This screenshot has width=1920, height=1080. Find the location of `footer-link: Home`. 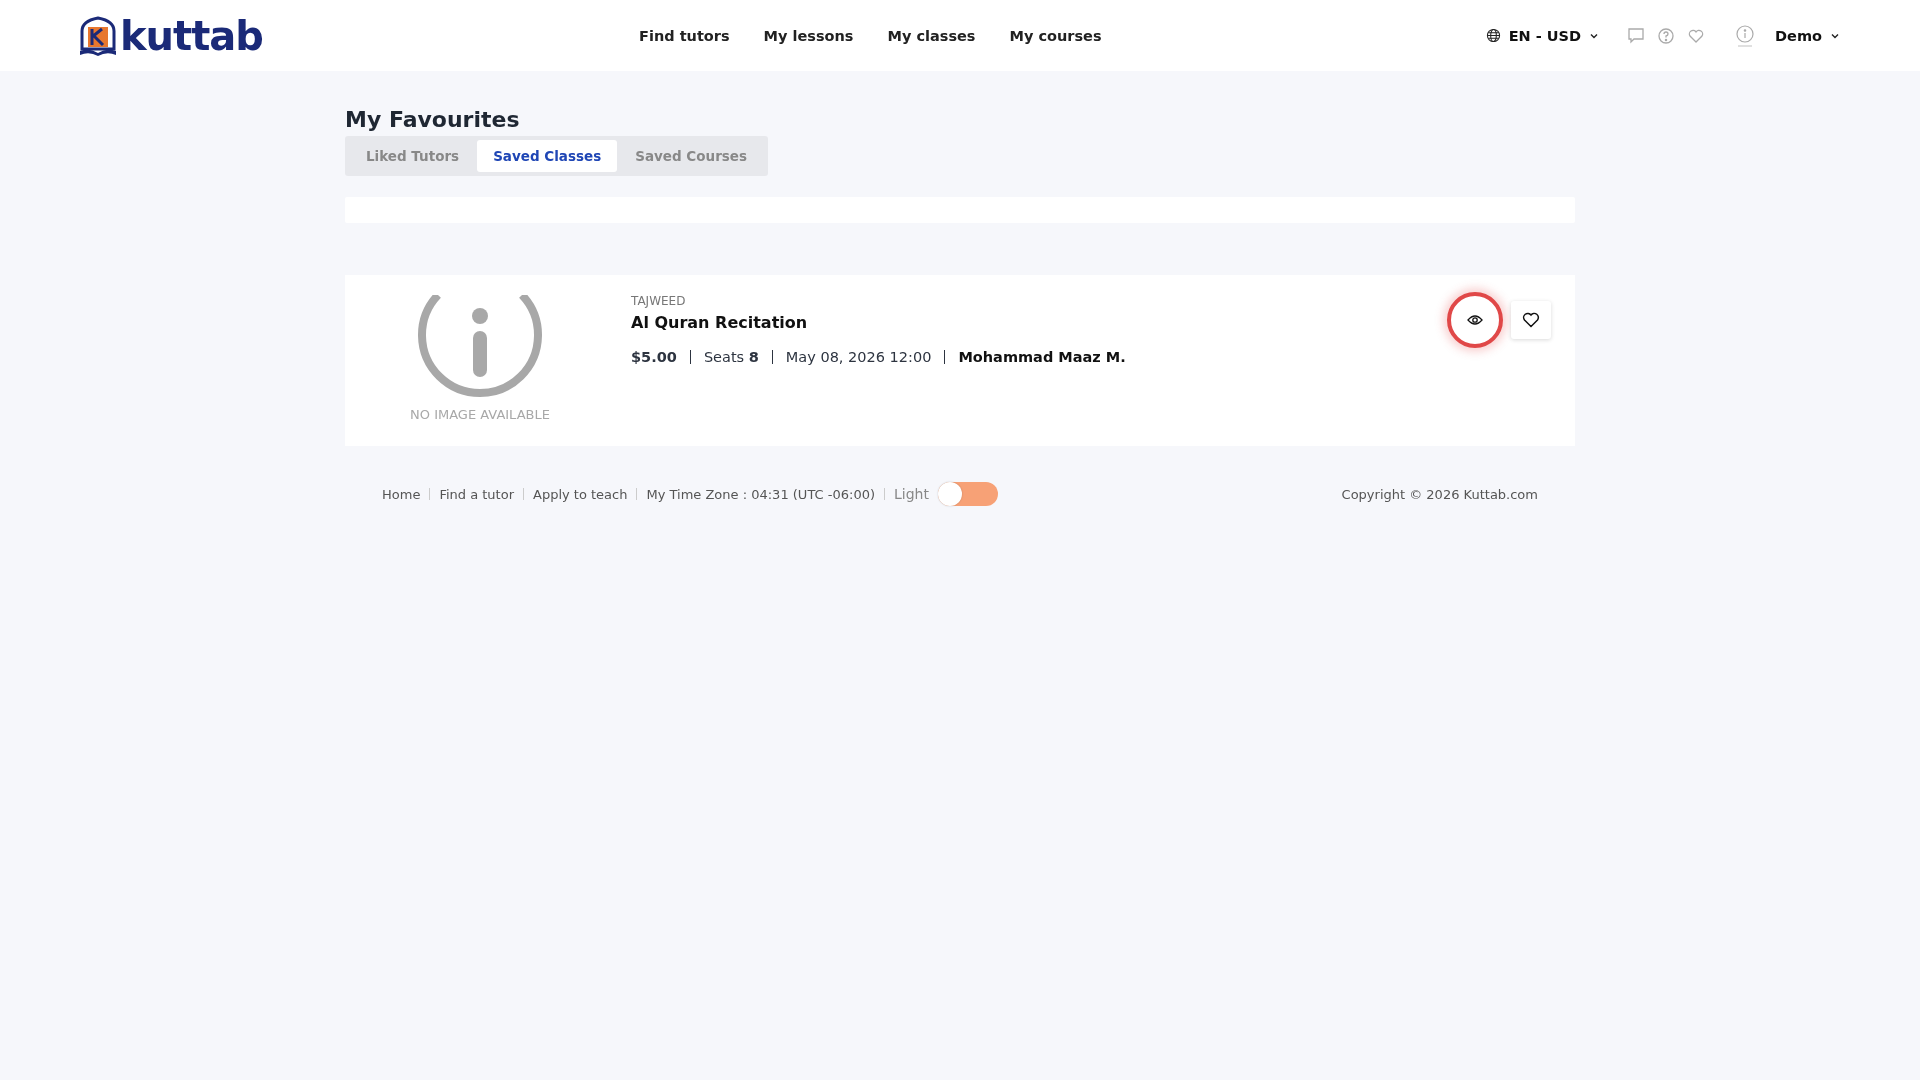

footer-link: Home is located at coordinates (401, 494).